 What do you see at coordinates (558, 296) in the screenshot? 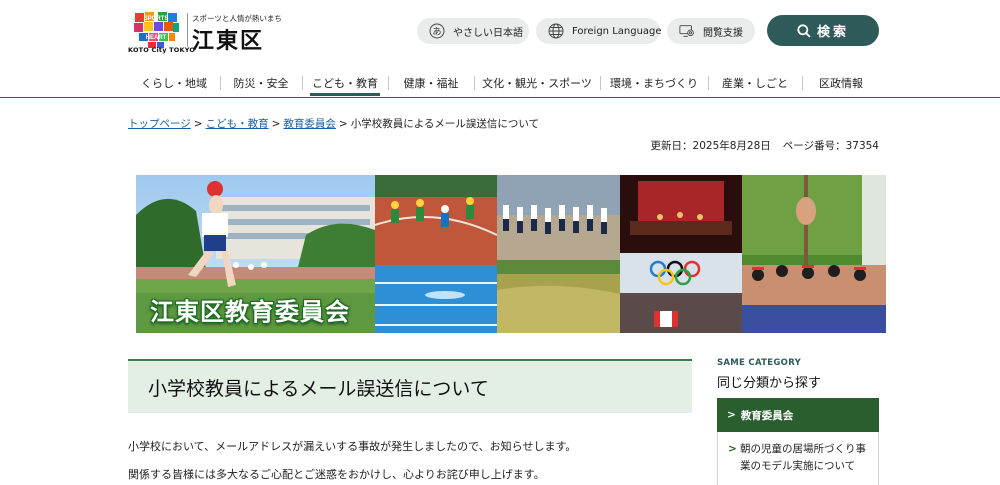
I see `banner-photo-field-work` at bounding box center [558, 296].